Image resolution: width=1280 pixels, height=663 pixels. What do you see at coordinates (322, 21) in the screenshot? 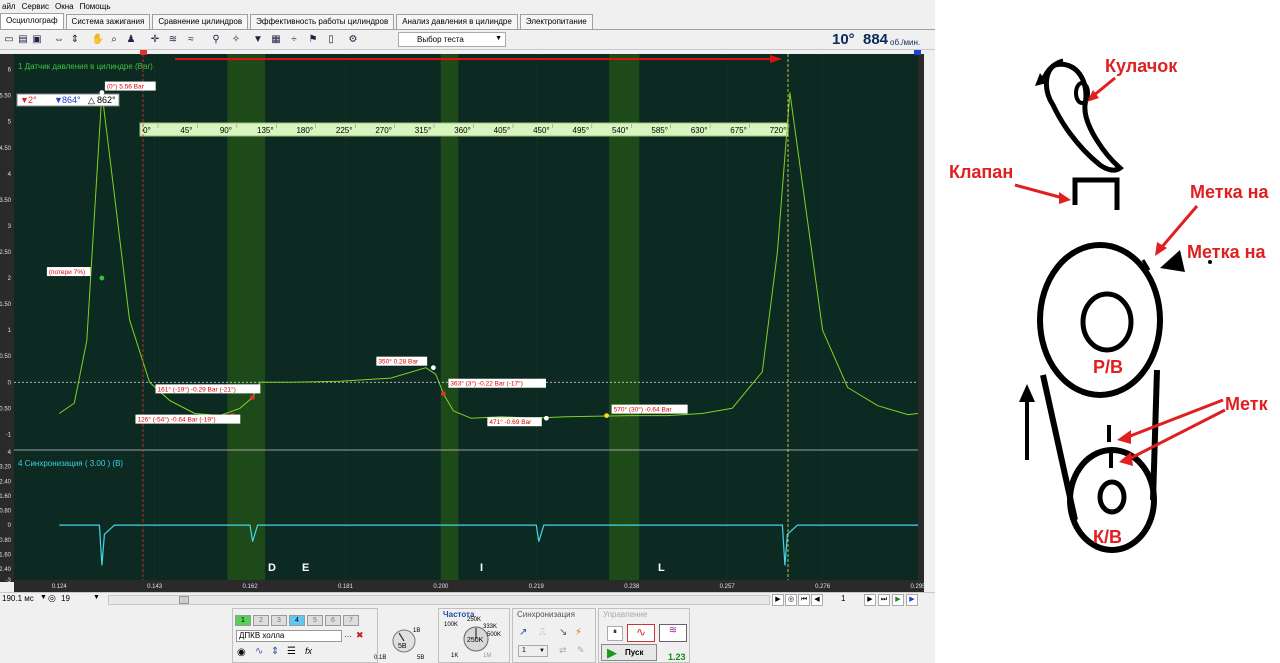
I see `tab-cylinder-efficiency: Эффективность работы цилиндров` at bounding box center [322, 21].